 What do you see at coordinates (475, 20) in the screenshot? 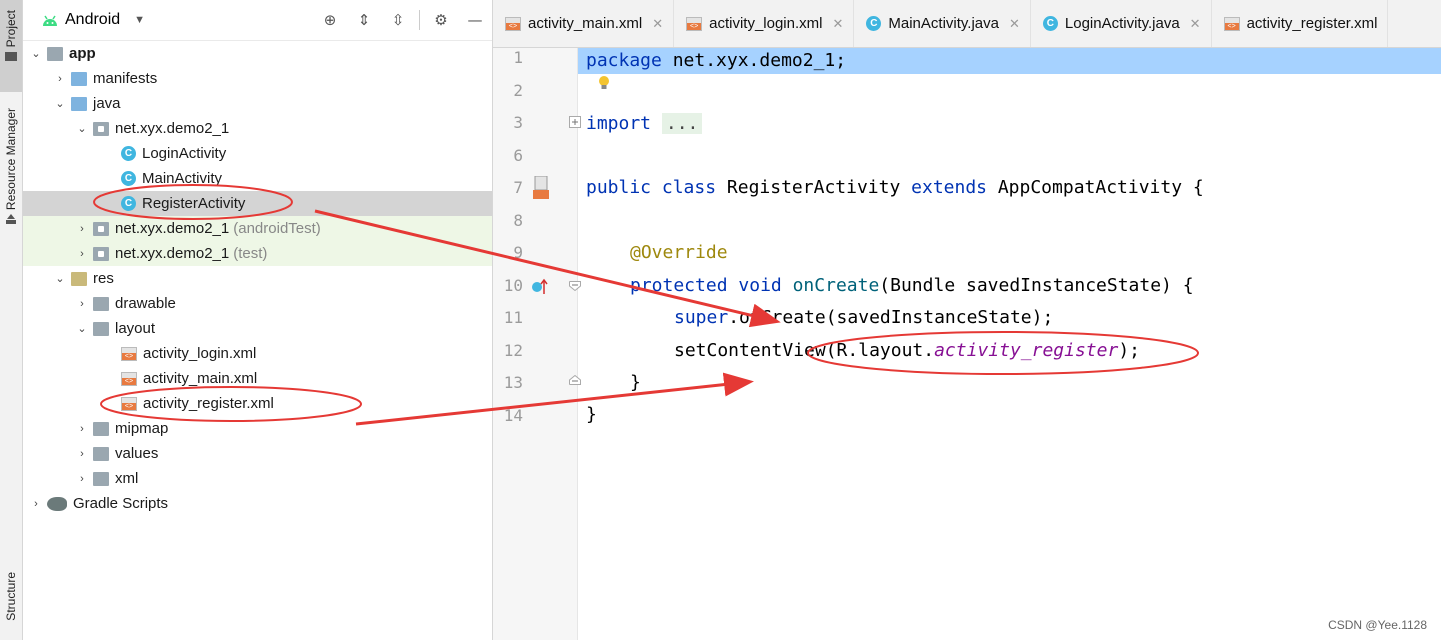
I see `hide-icon: —` at bounding box center [475, 20].